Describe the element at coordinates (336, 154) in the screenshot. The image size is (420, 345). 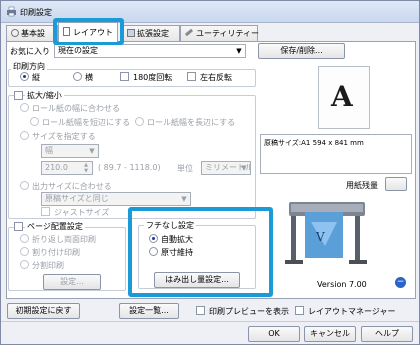
I see `paper-size-display: 原稿サイズ:A1 594 x 841 mm` at that location.